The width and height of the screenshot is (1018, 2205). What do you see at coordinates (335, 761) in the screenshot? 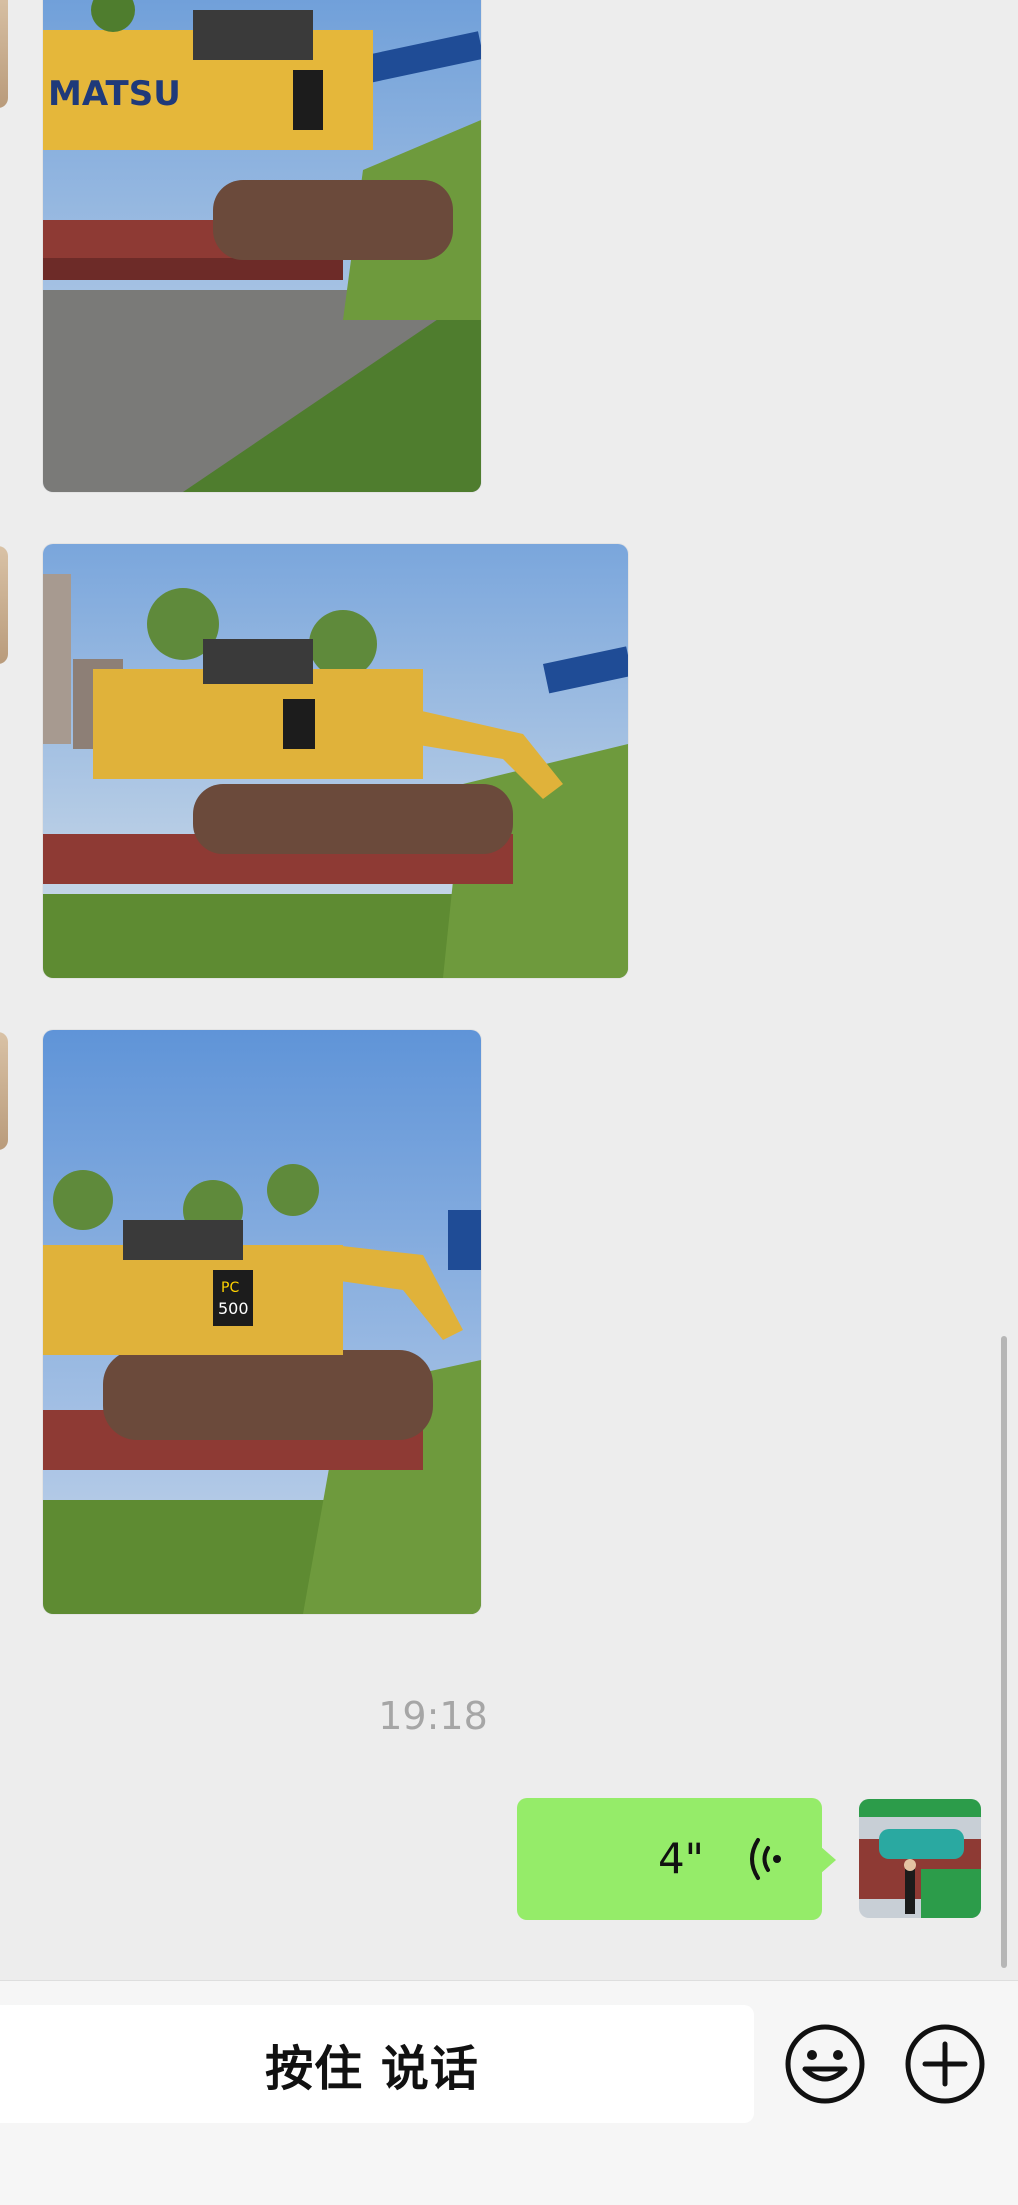
I see `image-message` at bounding box center [335, 761].